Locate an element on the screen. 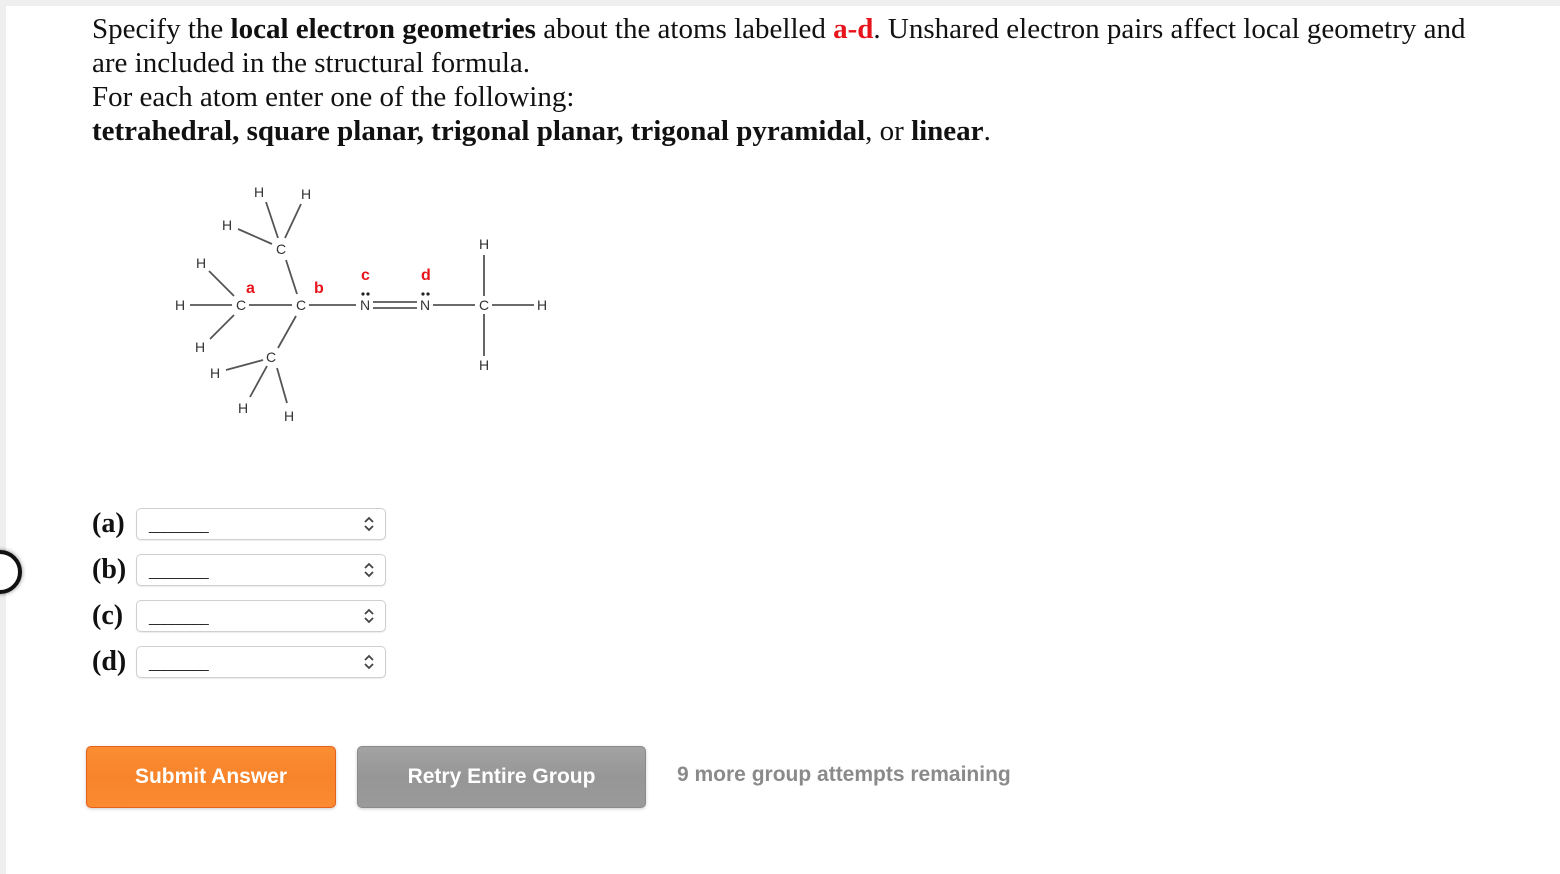 Image resolution: width=1560 pixels, height=874 pixels. bond-ctop-h1 is located at coordinates (272, 220).